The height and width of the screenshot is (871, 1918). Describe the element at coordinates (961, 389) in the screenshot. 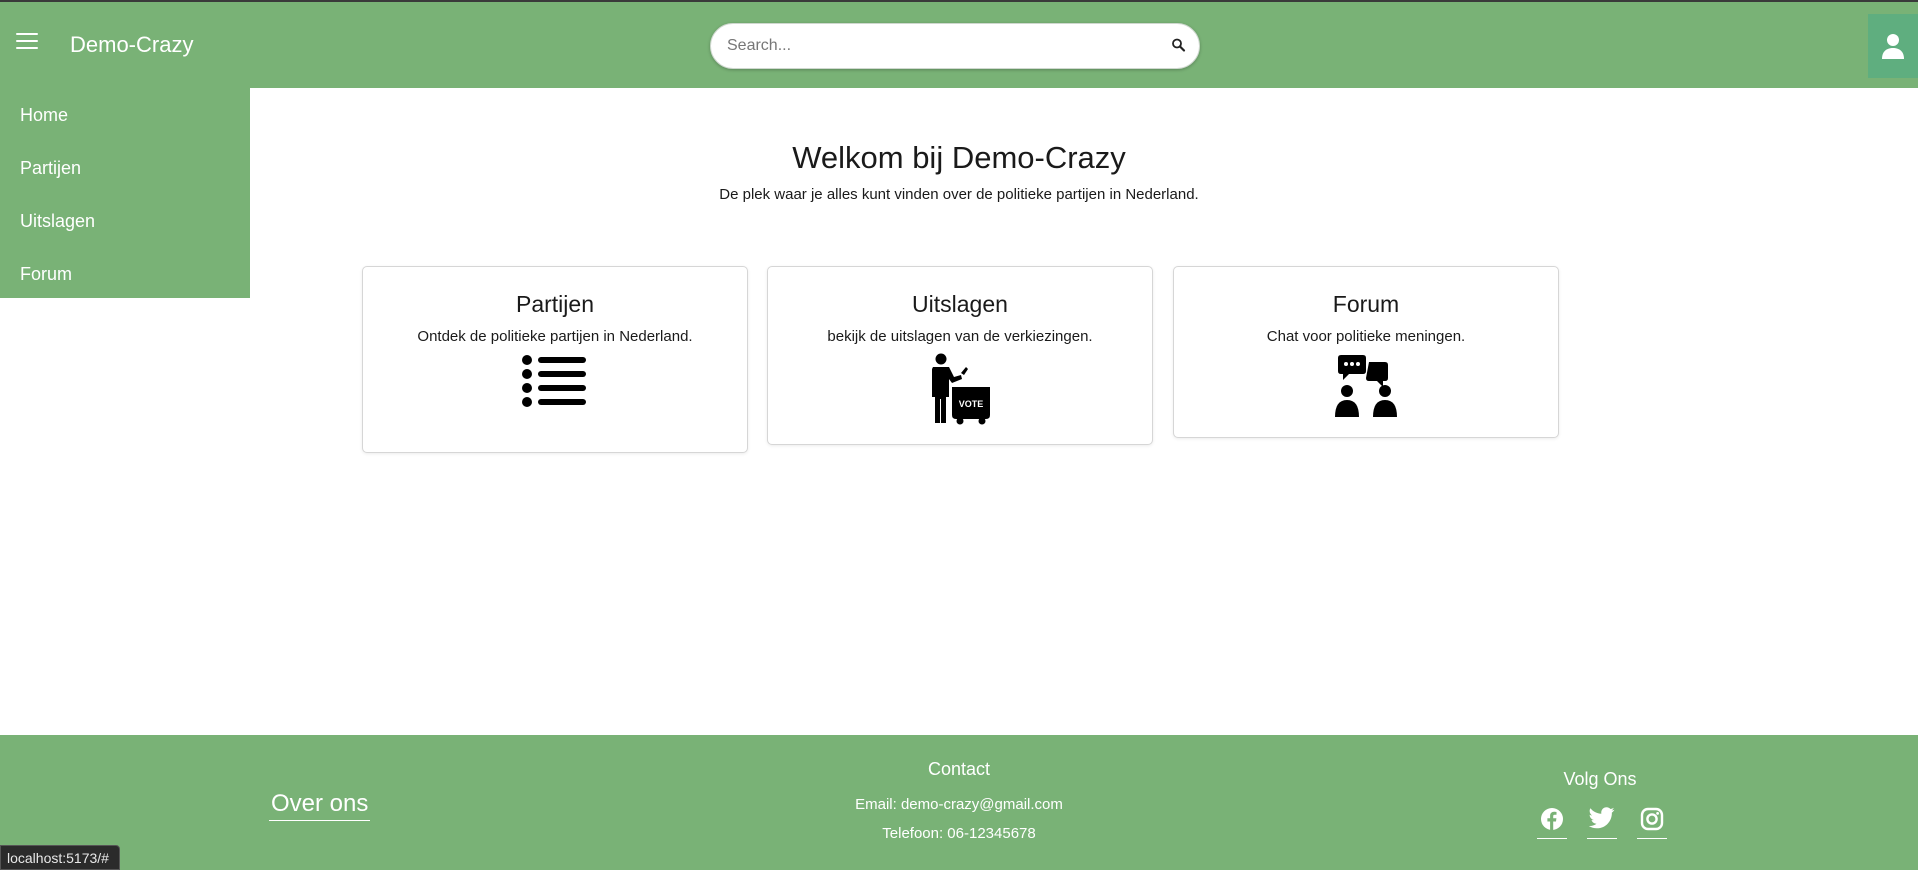

I see `voting-person-icon: VOTE` at that location.